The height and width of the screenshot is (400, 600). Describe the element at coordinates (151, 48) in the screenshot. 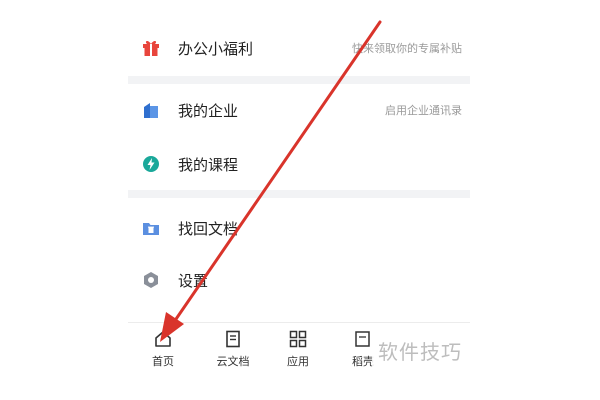

I see `gift-icon` at that location.